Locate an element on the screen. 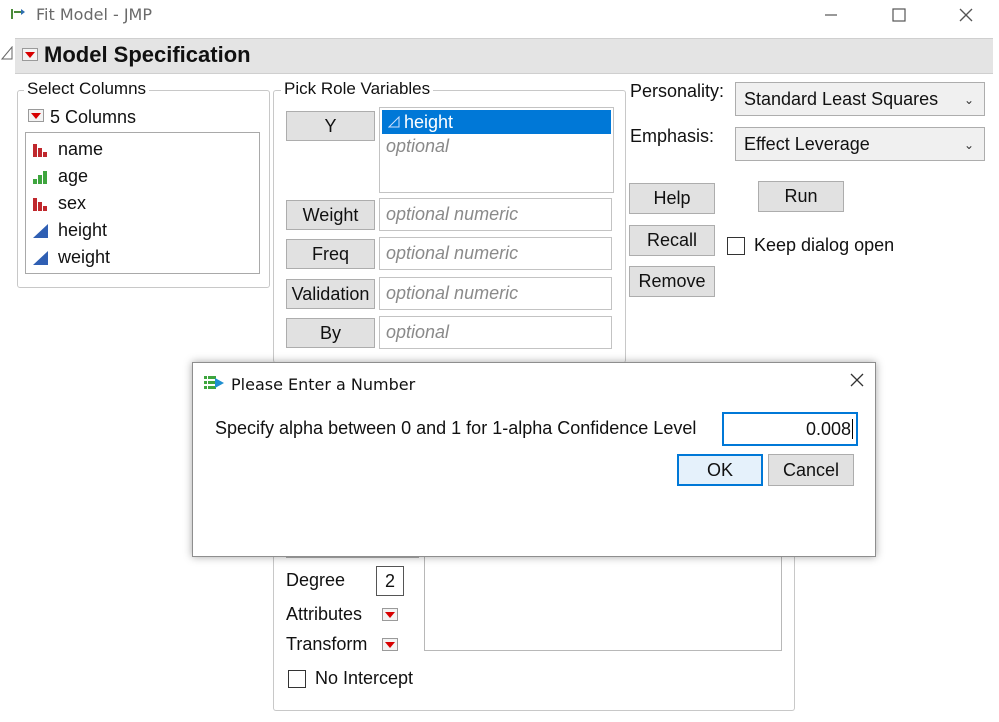 This screenshot has height=722, width=999. validation-role-button: Validation is located at coordinates (330, 294).